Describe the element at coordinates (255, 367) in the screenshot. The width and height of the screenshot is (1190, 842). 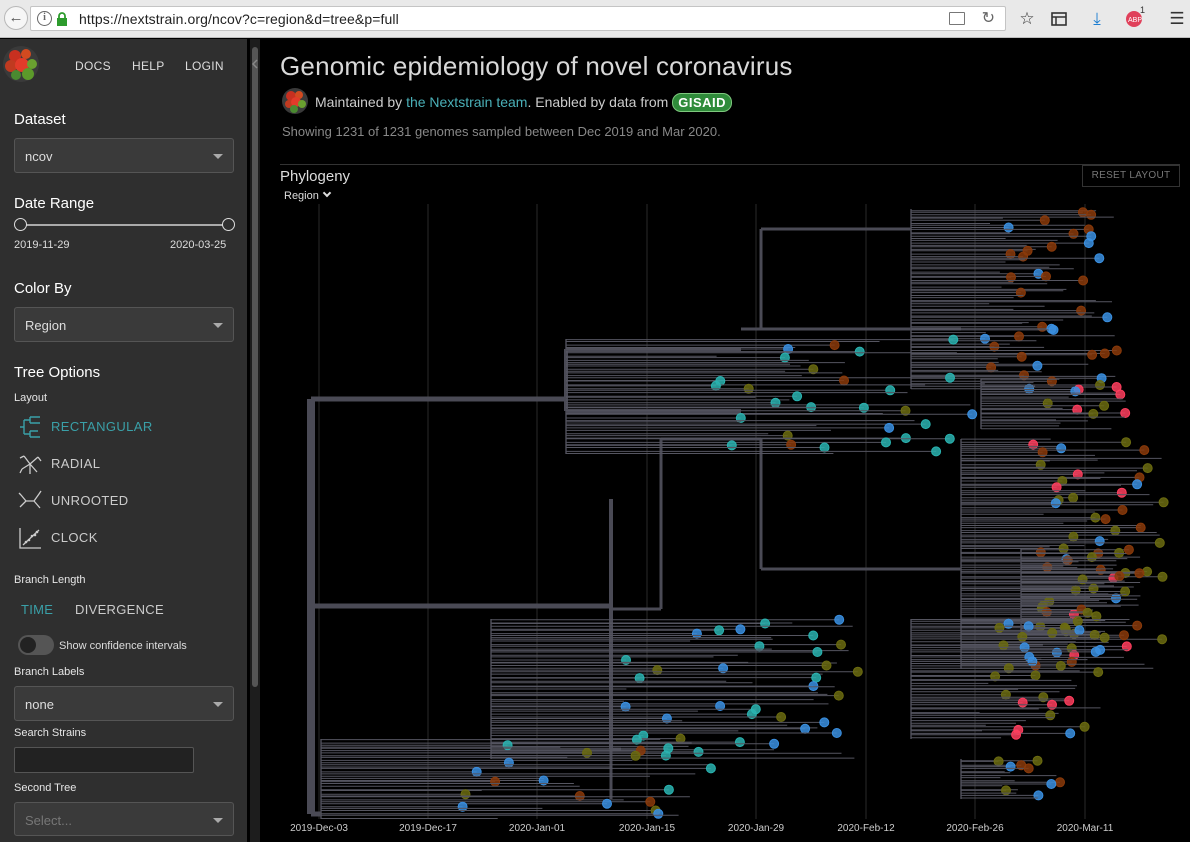
I see `scrollbar-thumb` at that location.